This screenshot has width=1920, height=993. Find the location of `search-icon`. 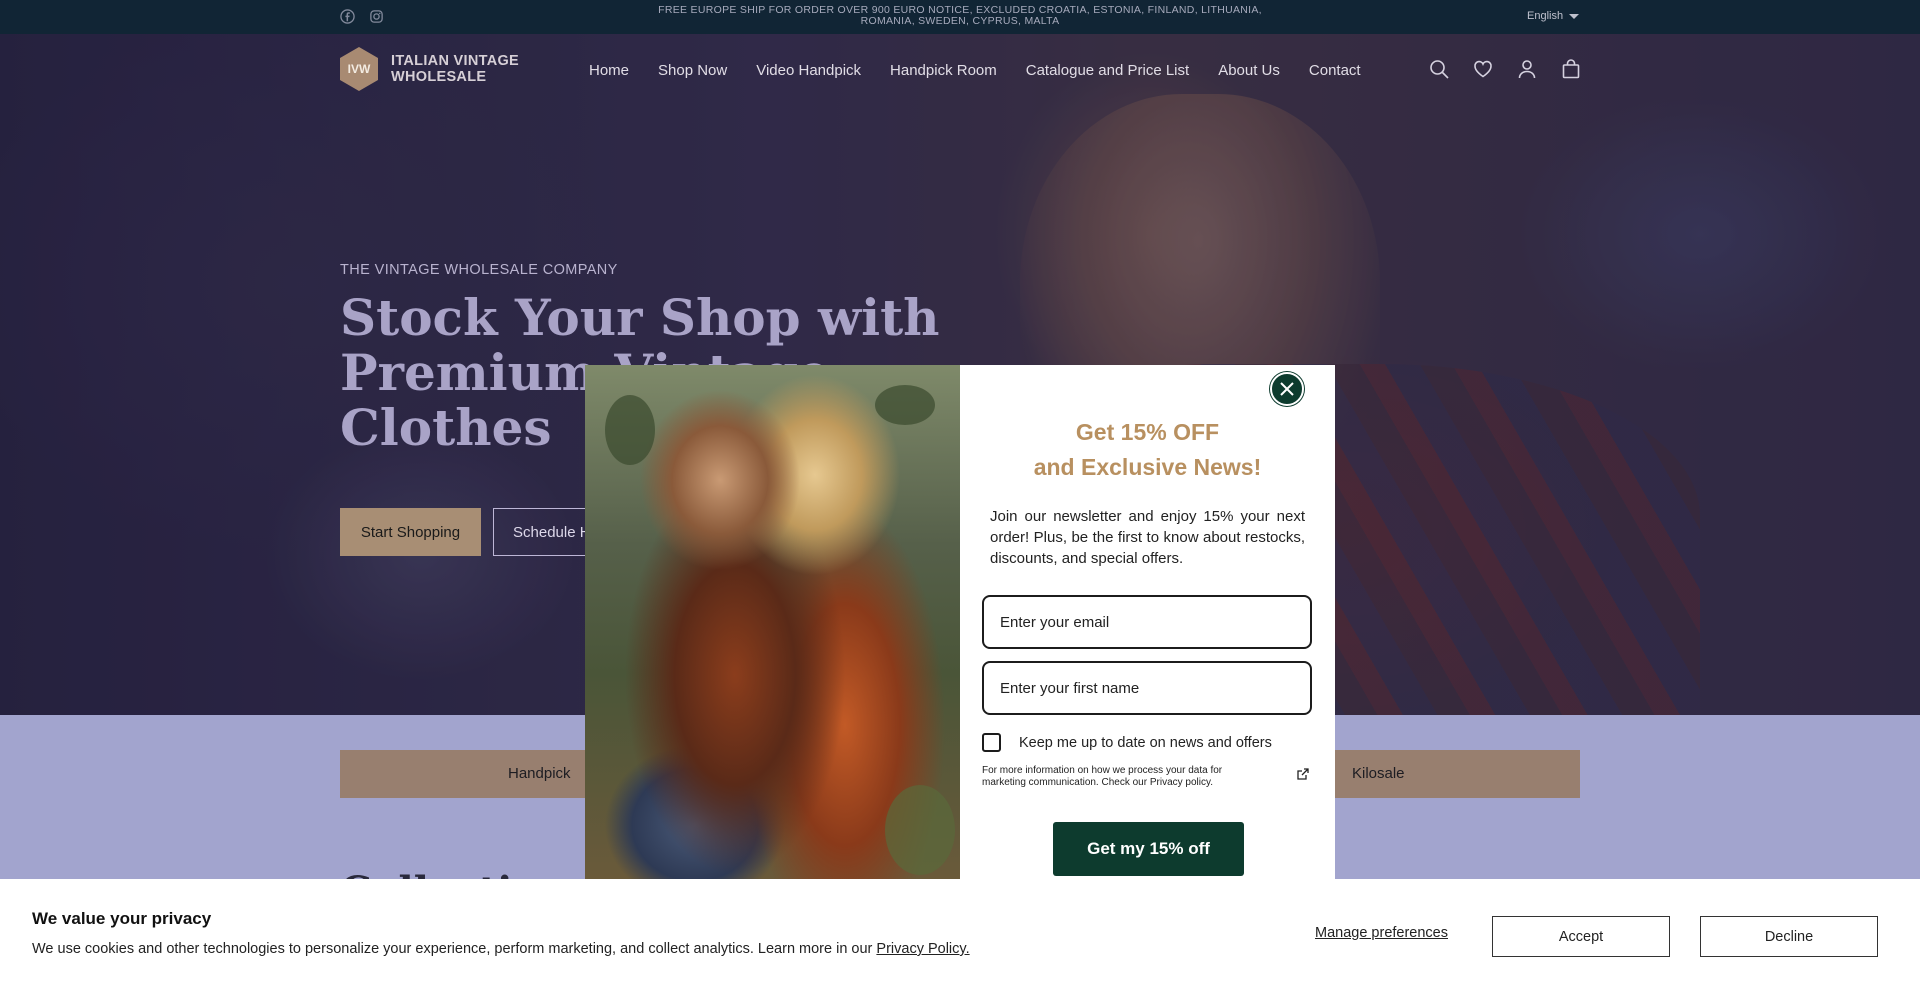

search-icon is located at coordinates (1439, 69).